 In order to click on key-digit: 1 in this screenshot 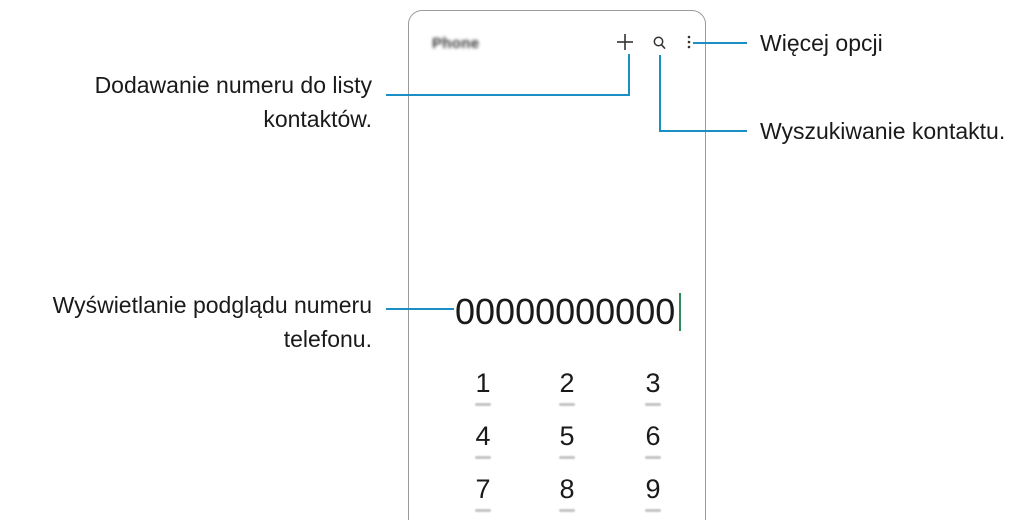, I will do `click(483, 383)`.